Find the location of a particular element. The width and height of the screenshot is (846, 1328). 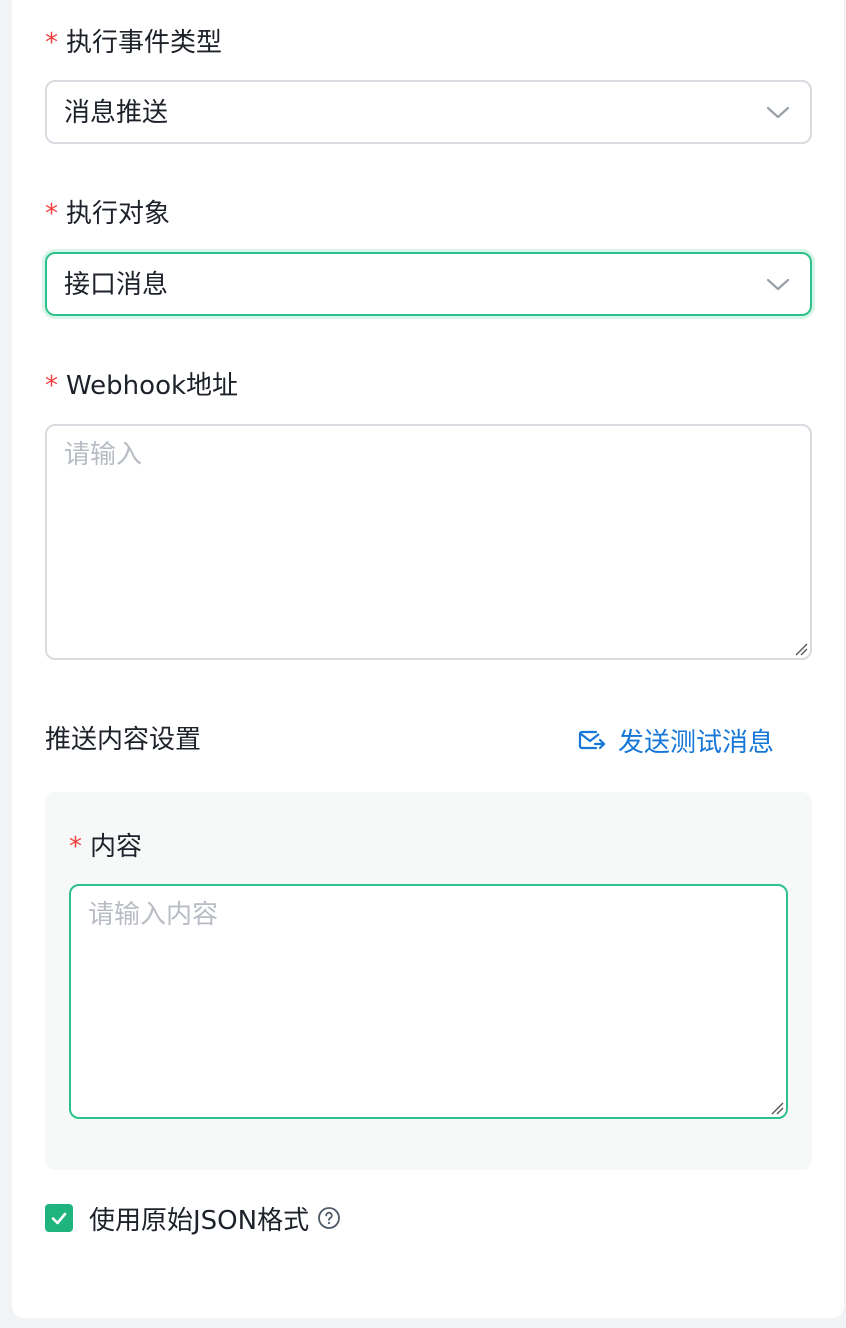

event-type-select: 消息推送 is located at coordinates (428, 112).